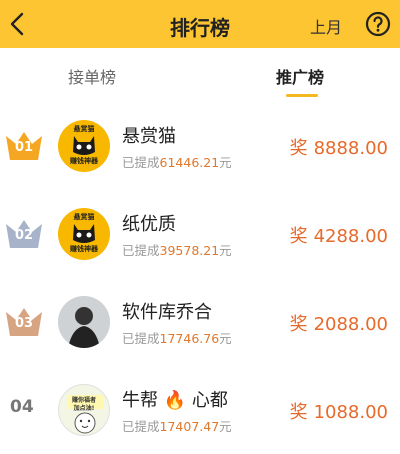  What do you see at coordinates (84, 410) in the screenshot?
I see `avatar: 赚你福者 加点油!` at bounding box center [84, 410].